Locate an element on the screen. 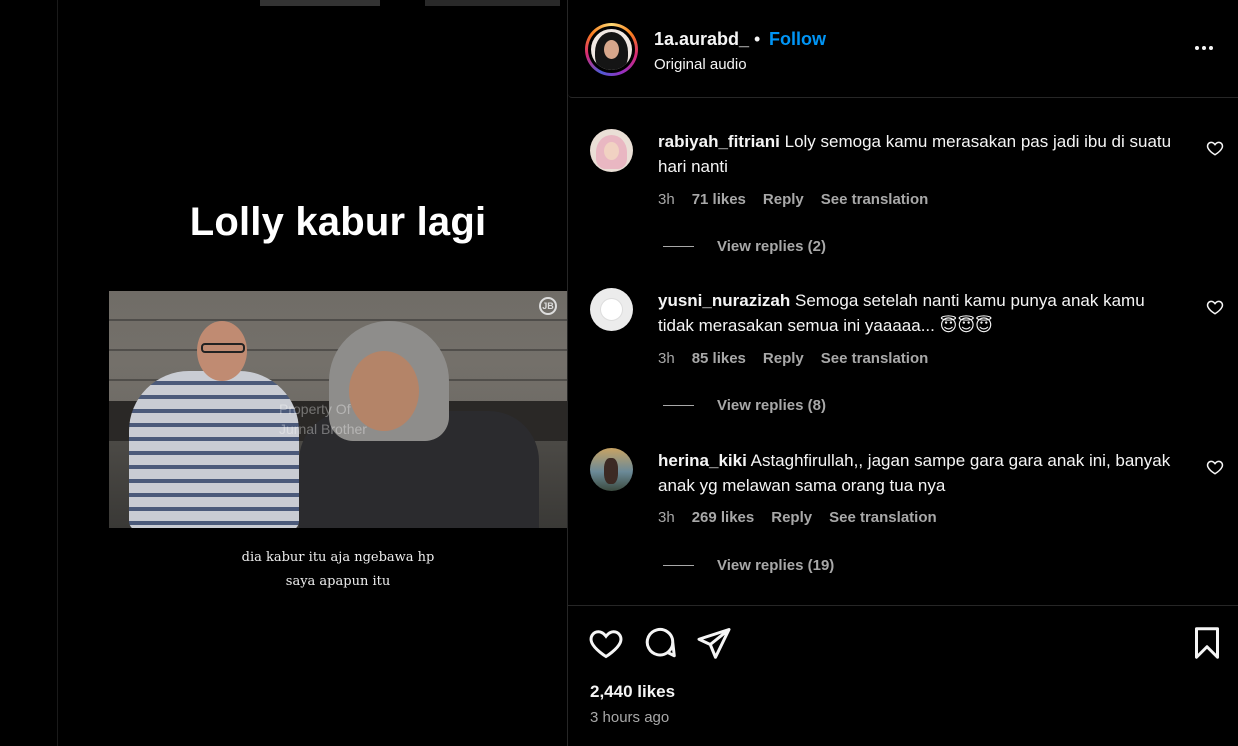 This screenshot has height=746, width=1238. view-replies-button: View replies (2) is located at coordinates (744, 246).